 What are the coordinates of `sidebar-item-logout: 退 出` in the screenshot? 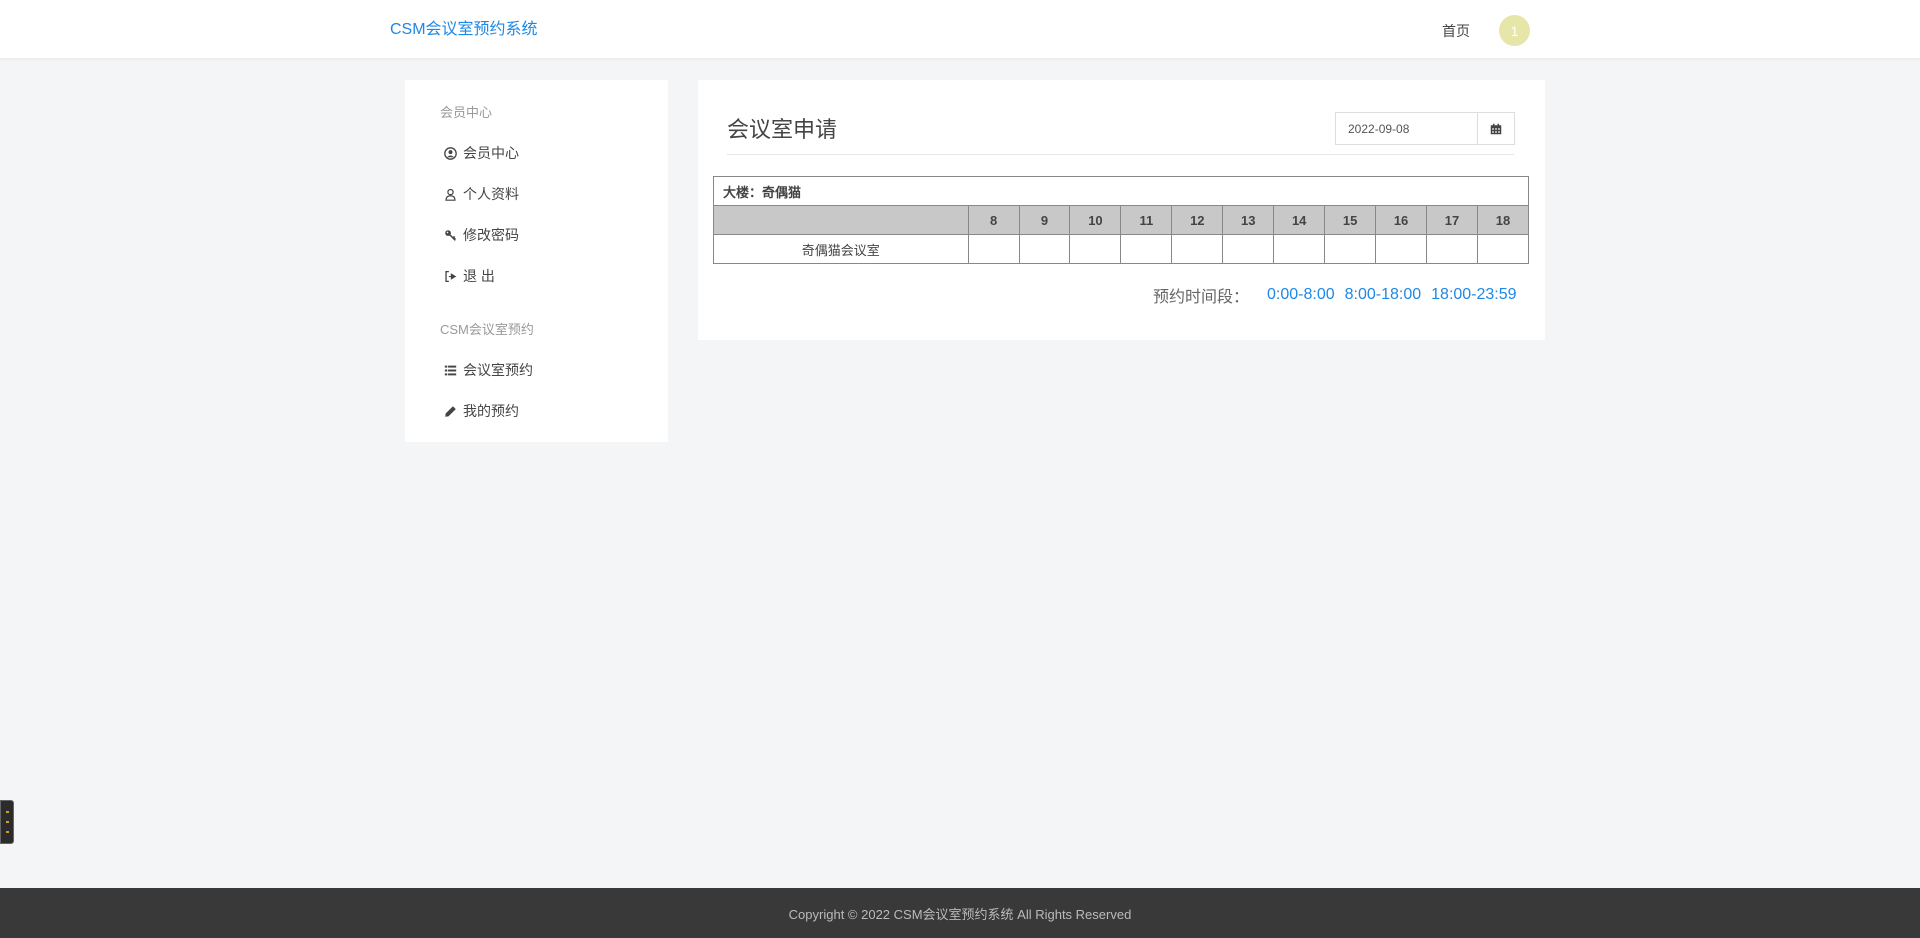 It's located at (539, 276).